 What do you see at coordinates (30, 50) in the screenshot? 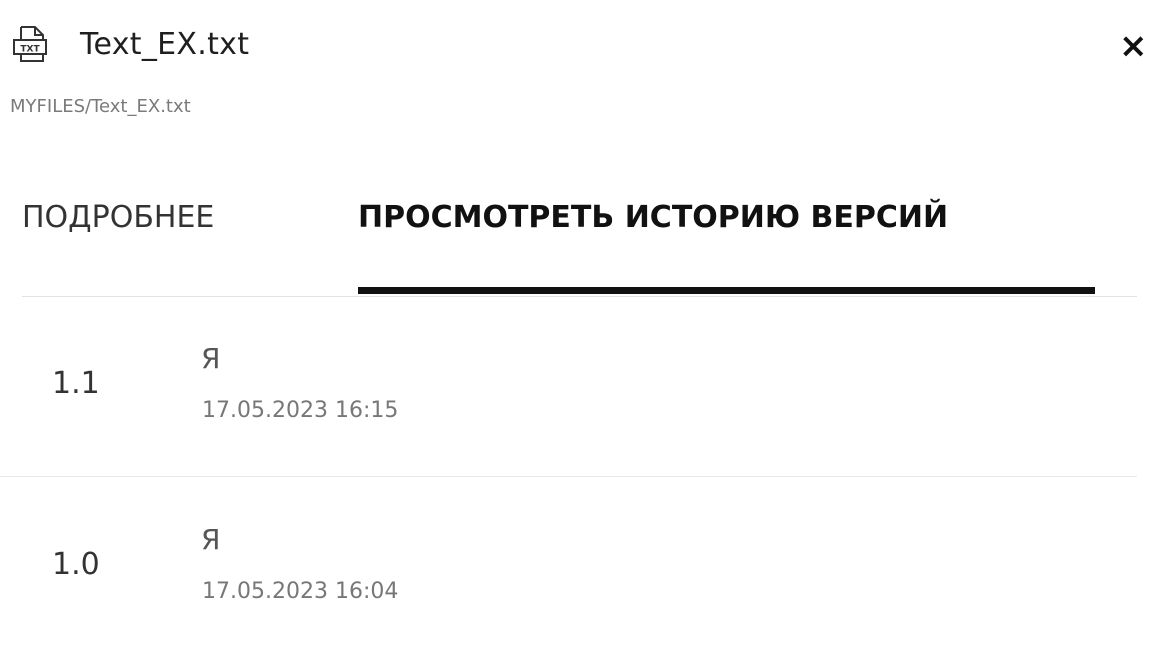
I see `svg-text: TXT` at bounding box center [30, 50].